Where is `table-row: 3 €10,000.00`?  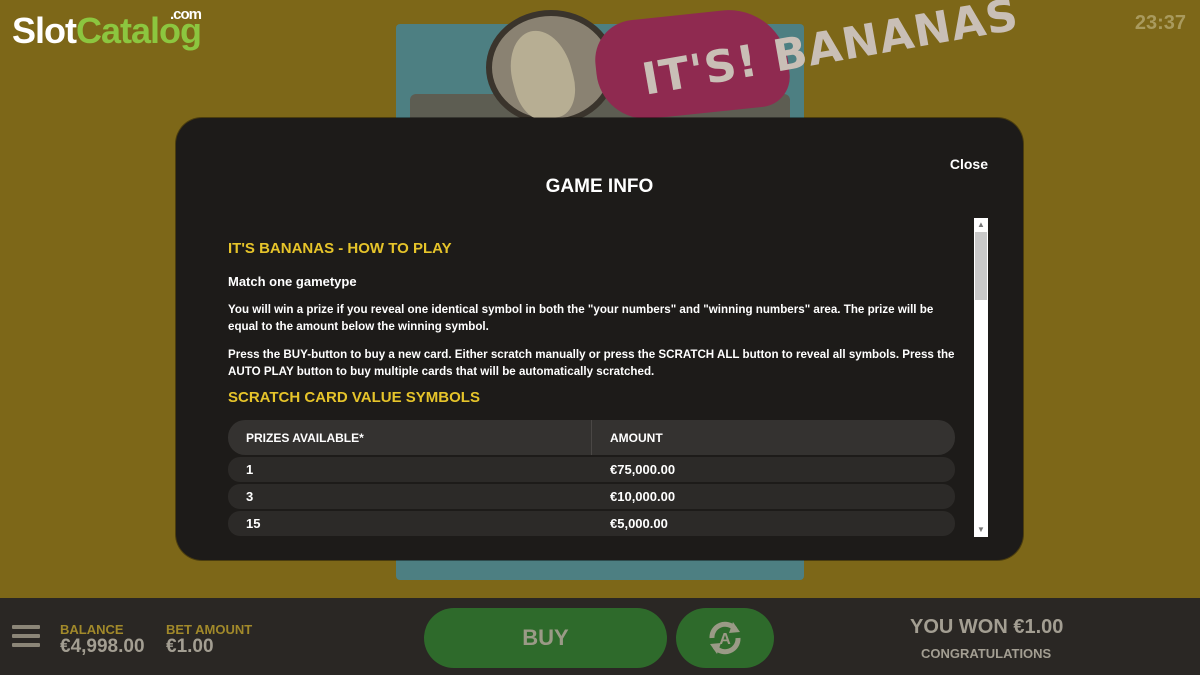
table-row: 3 €10,000.00 is located at coordinates (591, 496).